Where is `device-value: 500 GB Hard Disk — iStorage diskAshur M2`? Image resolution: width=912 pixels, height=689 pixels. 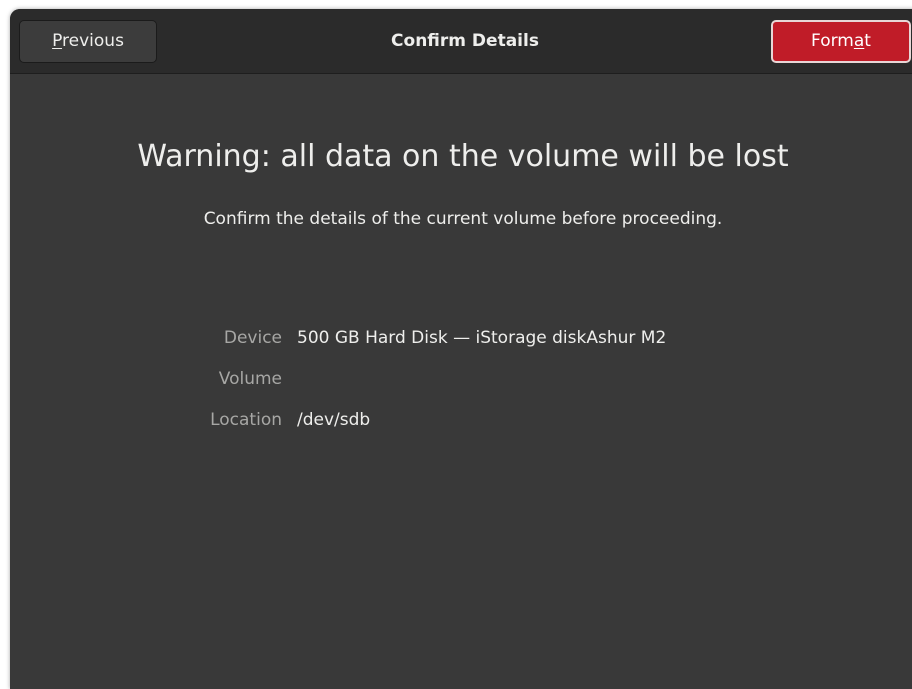 device-value: 500 GB Hard Disk — iStorage diskAshur M2 is located at coordinates (482, 338).